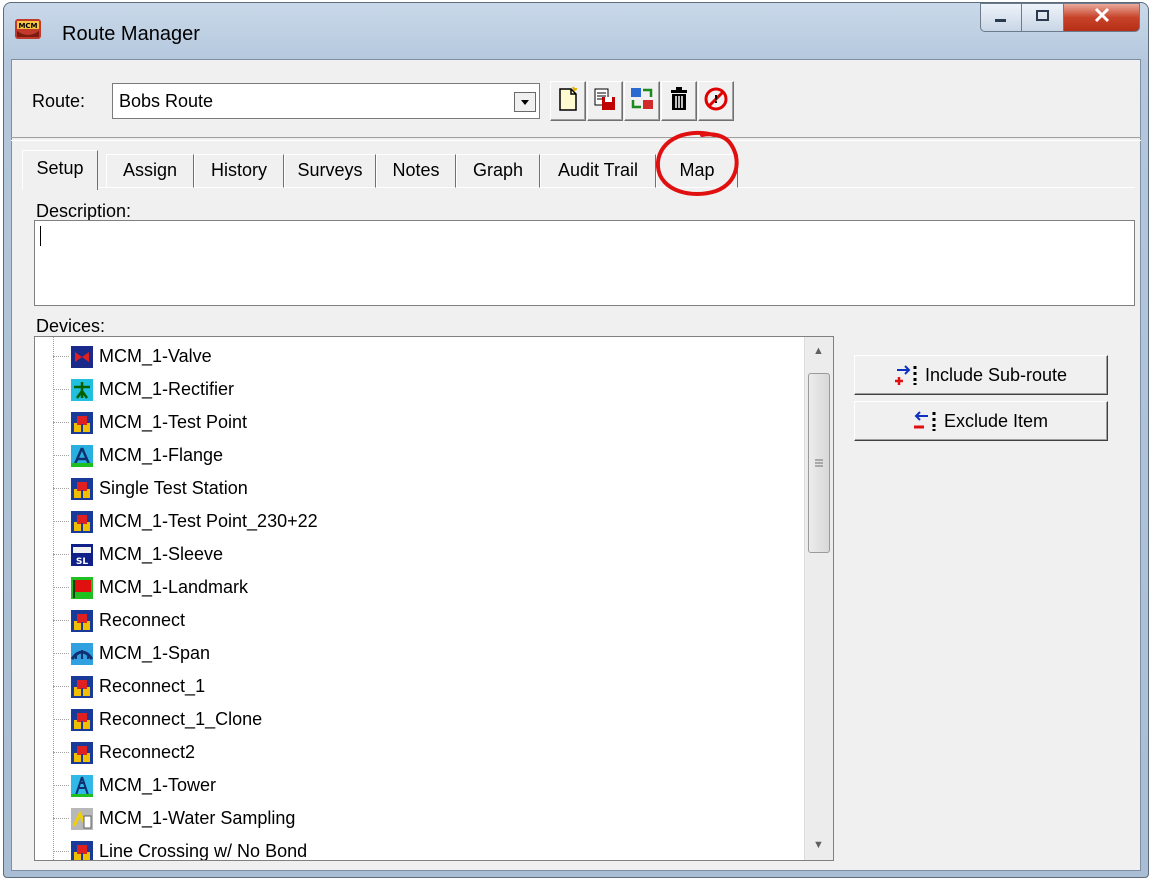 The width and height of the screenshot is (1153, 882). What do you see at coordinates (584, 263) in the screenshot?
I see `description-textarea` at bounding box center [584, 263].